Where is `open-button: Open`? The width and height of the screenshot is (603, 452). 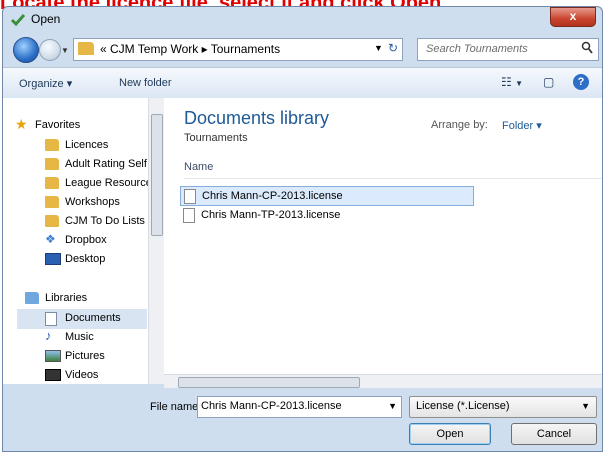
open-button: Open is located at coordinates (450, 434).